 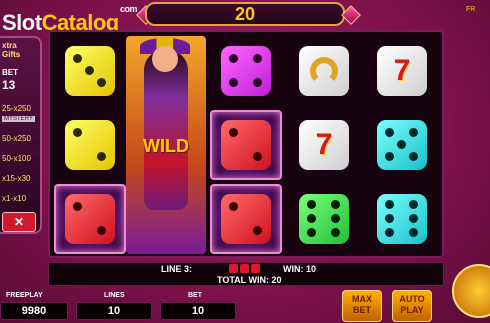 What do you see at coordinates (412, 299) in the screenshot?
I see `autoplay-line1: AUTO` at bounding box center [412, 299].